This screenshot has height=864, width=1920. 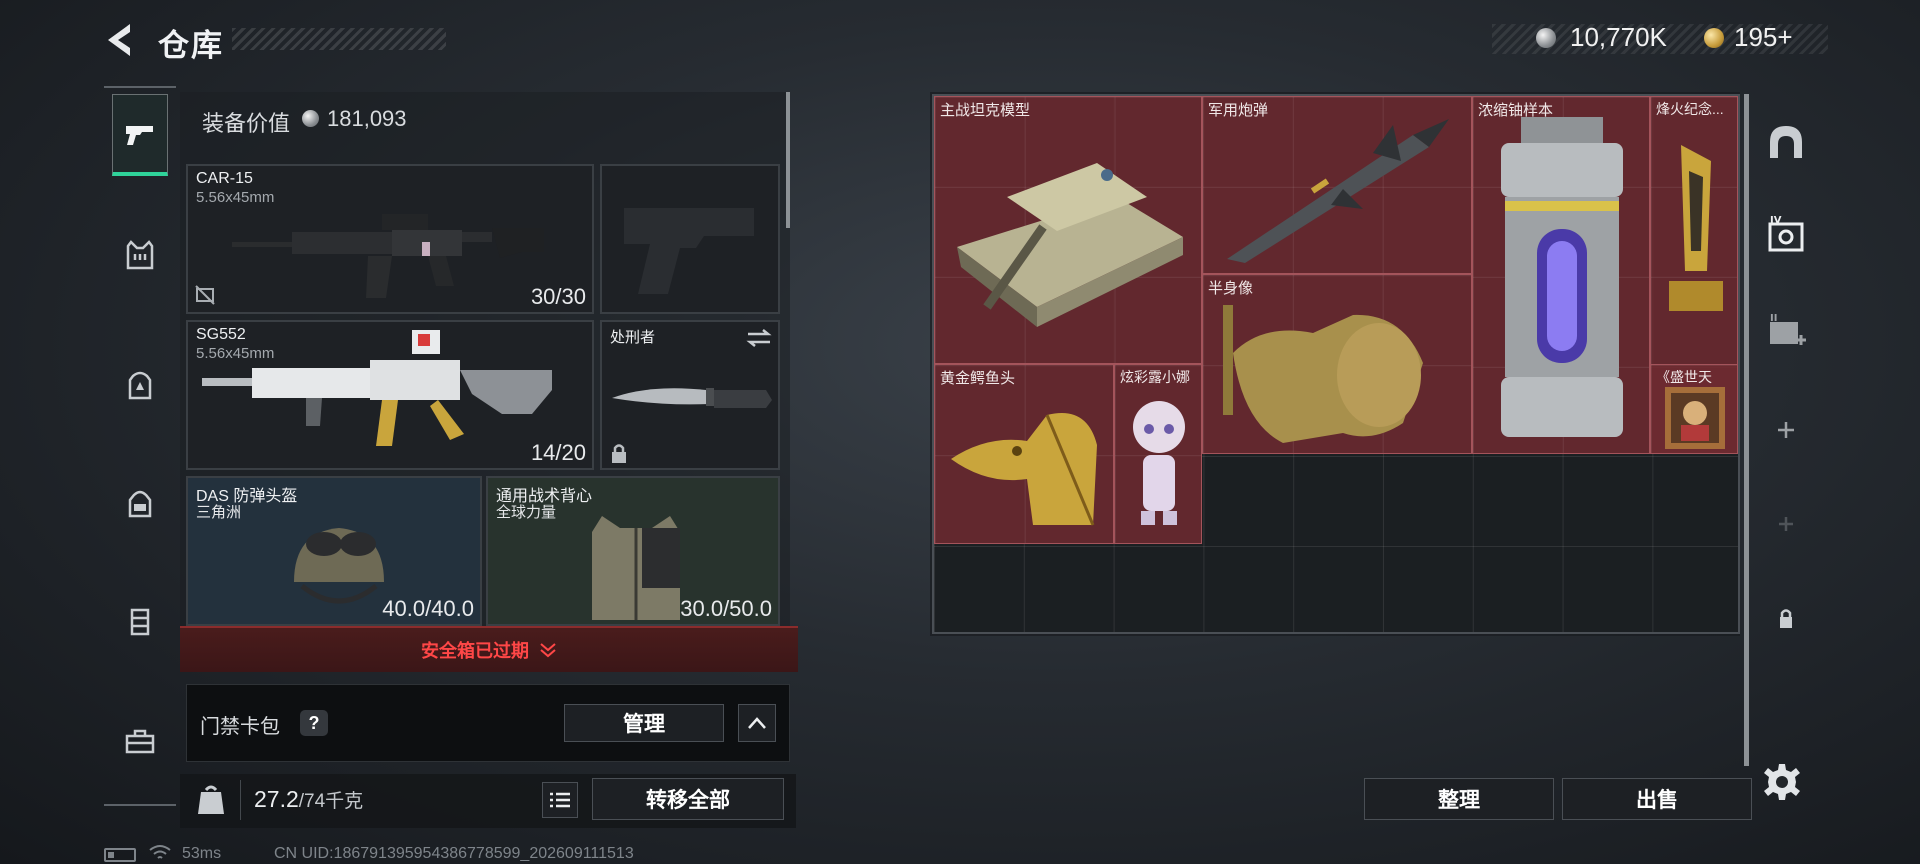 I want to click on weight-current: 27.2, so click(x=276, y=799).